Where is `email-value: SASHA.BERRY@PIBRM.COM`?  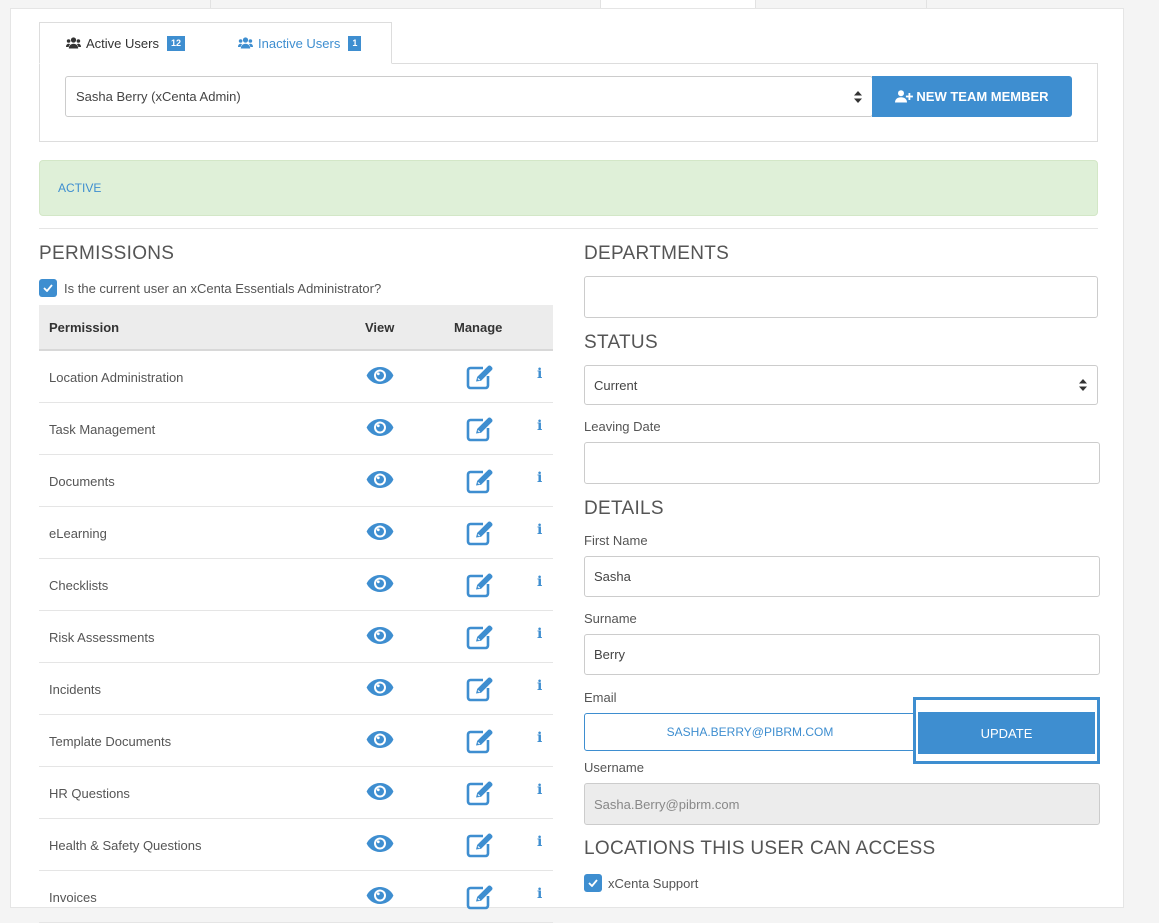
email-value: SASHA.BERRY@PIBRM.COM is located at coordinates (750, 732).